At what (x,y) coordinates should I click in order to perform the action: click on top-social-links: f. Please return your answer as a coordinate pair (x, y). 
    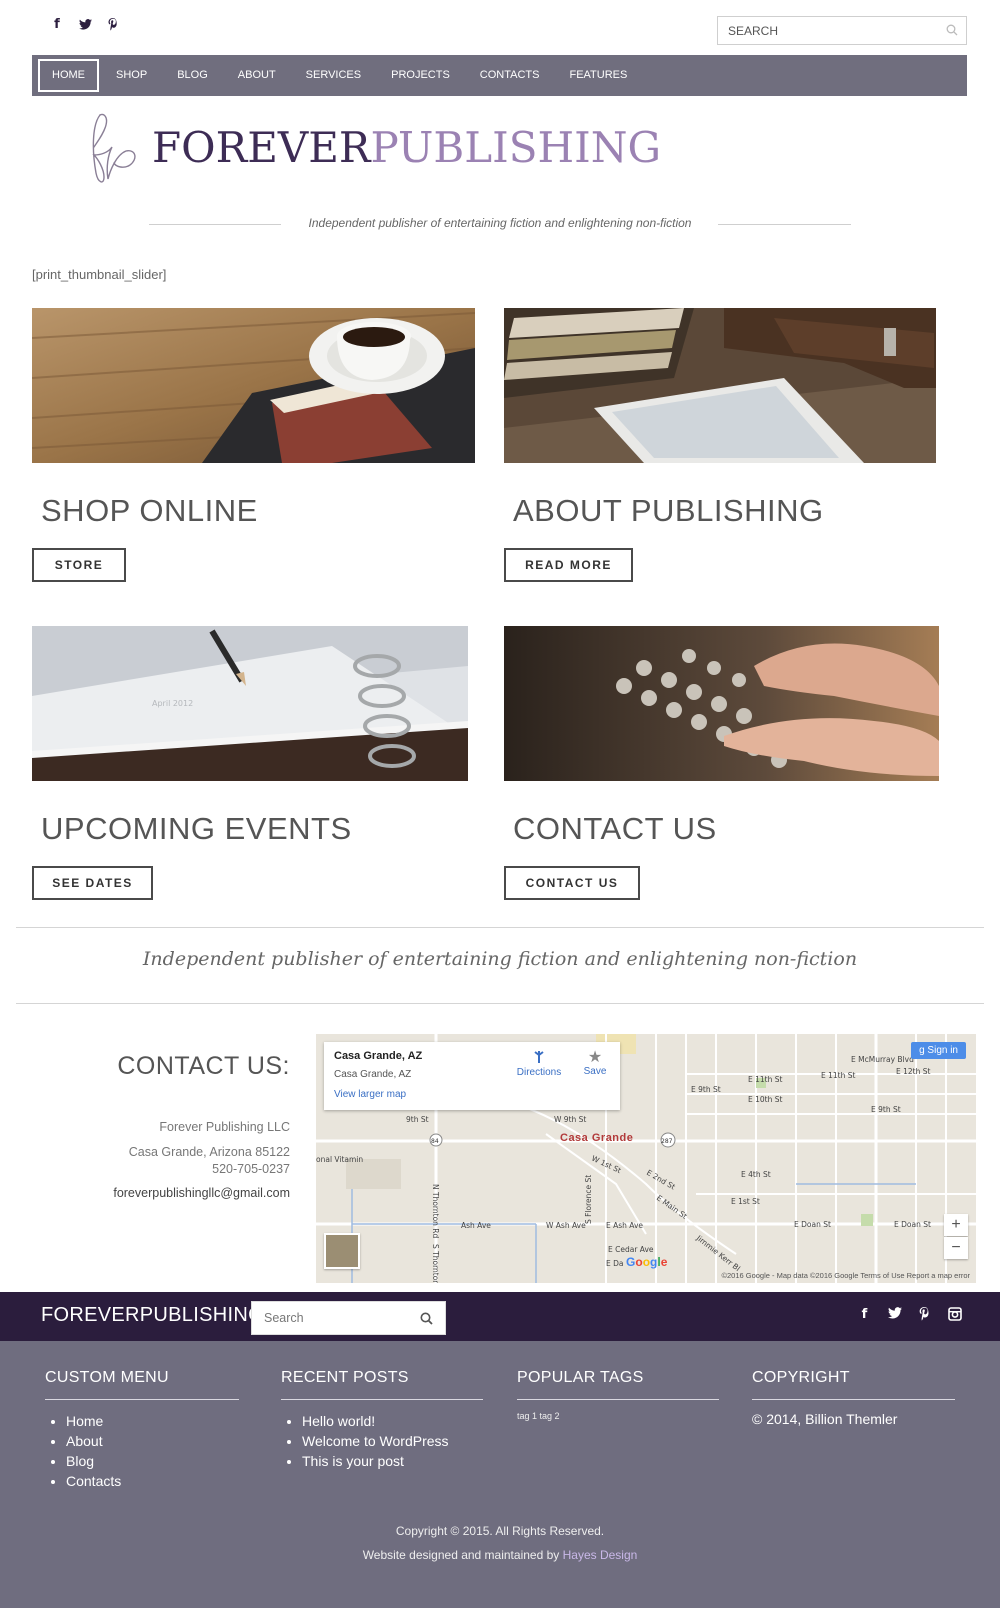
    Looking at the image, I should click on (85, 24).